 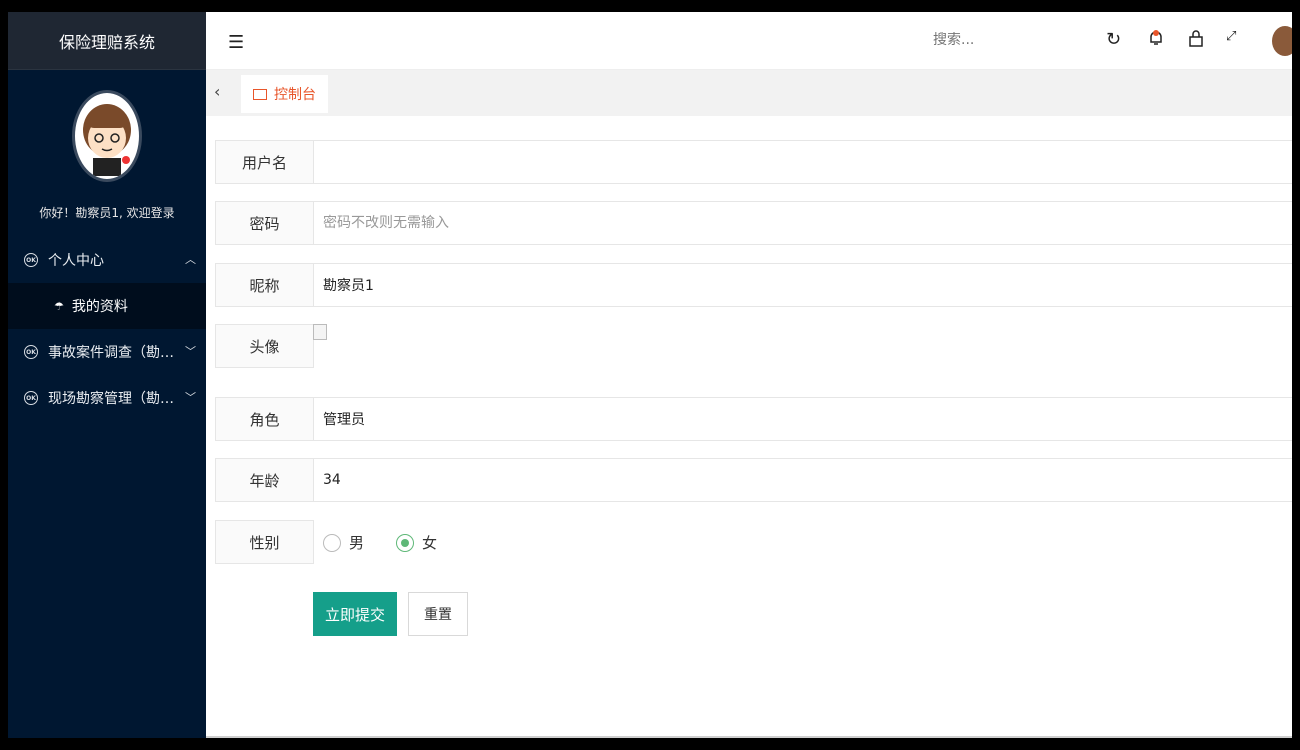 What do you see at coordinates (993, 40) in the screenshot?
I see `search-input` at bounding box center [993, 40].